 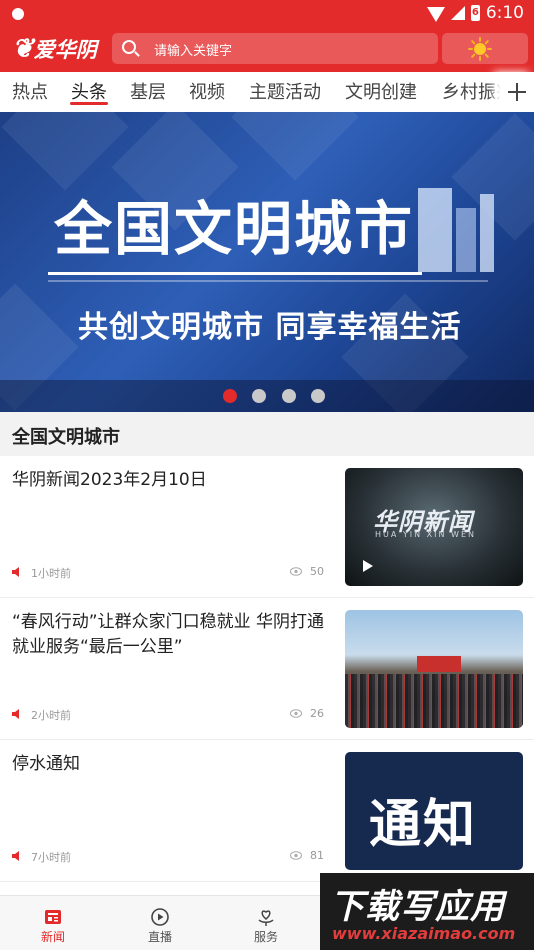 What do you see at coordinates (51, 857) in the screenshot?
I see `news-time: 7小时前` at bounding box center [51, 857].